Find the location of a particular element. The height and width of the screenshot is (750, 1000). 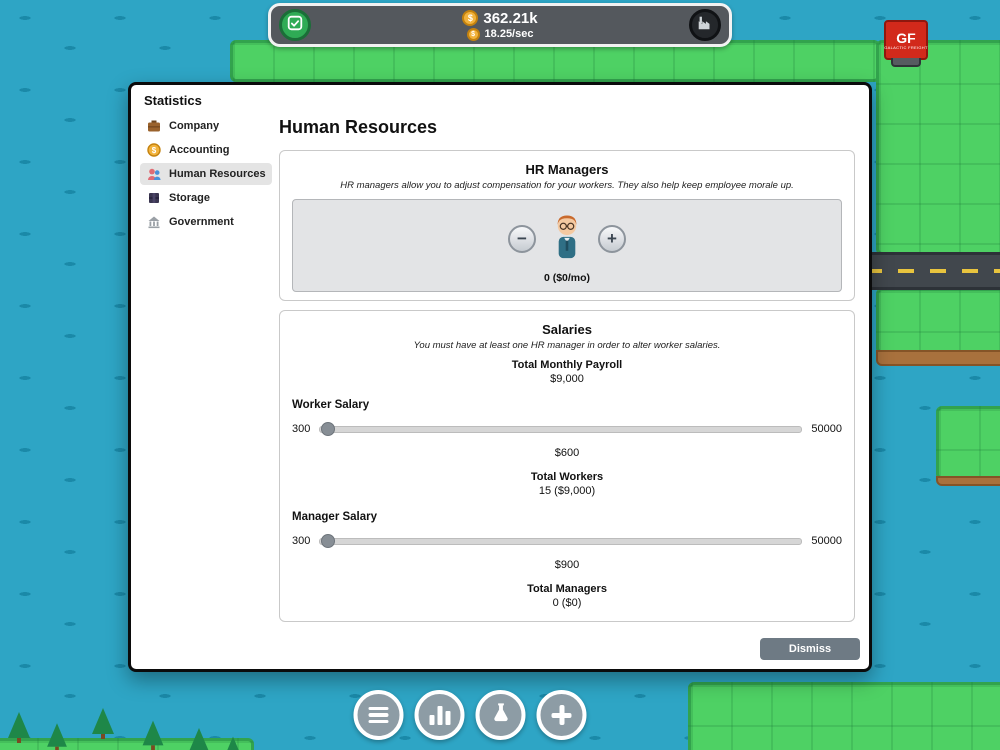

sidebar-item-label: Storage is located at coordinates (189, 198).